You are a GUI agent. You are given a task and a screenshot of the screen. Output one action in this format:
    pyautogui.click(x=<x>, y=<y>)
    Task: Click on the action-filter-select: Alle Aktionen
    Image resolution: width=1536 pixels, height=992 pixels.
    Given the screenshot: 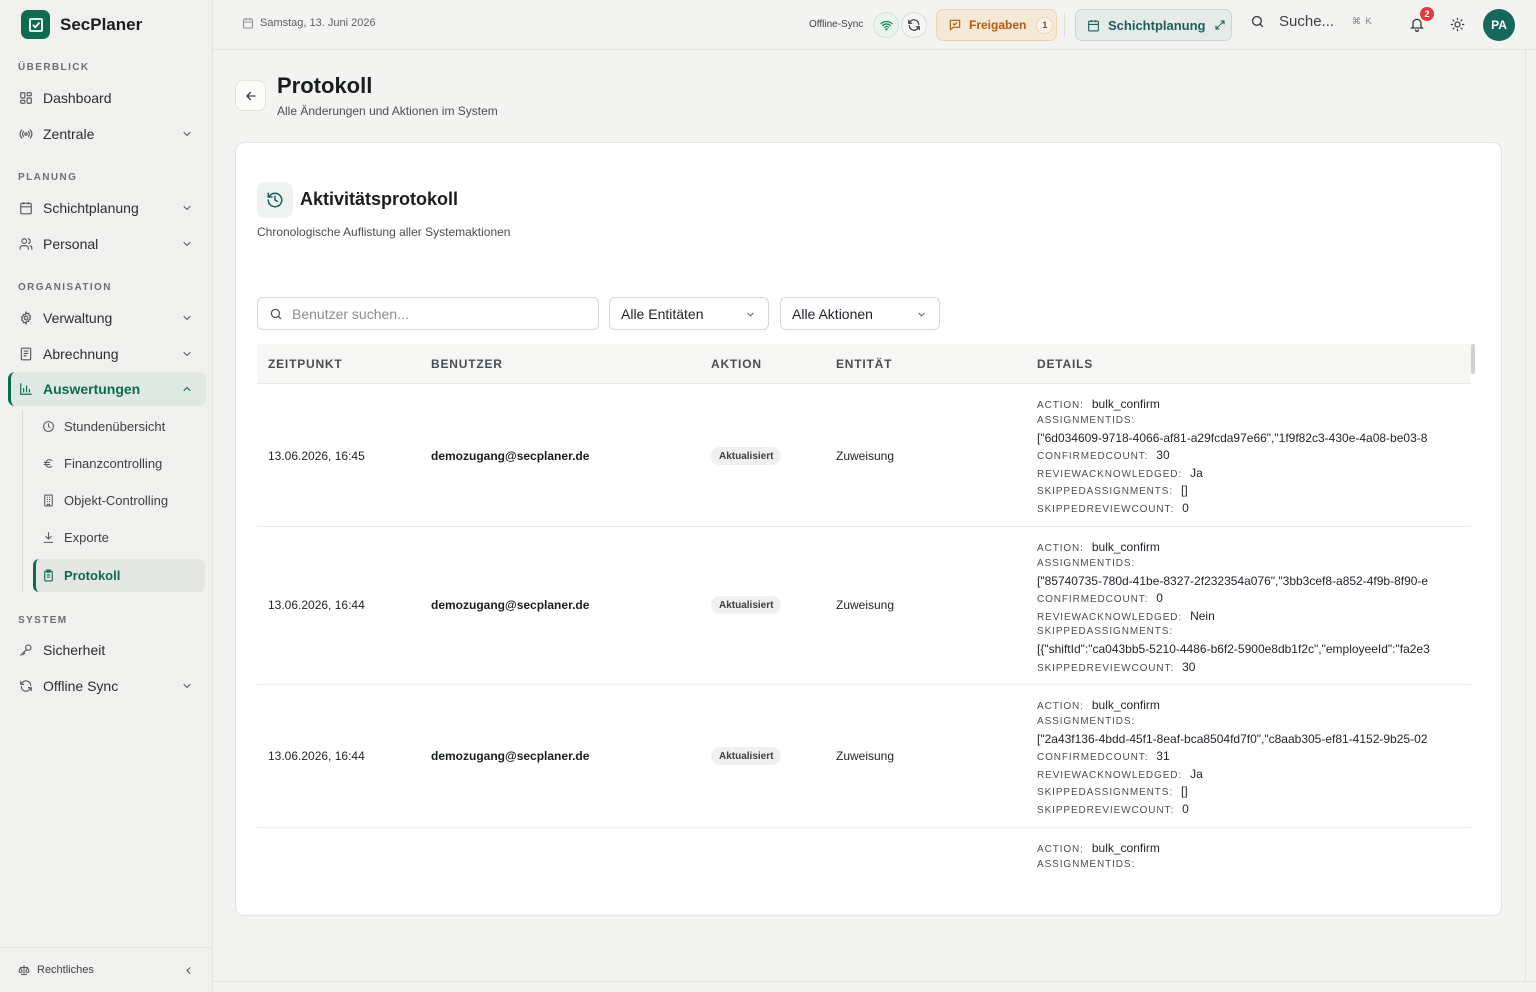 What is the action you would take?
    pyautogui.click(x=860, y=313)
    